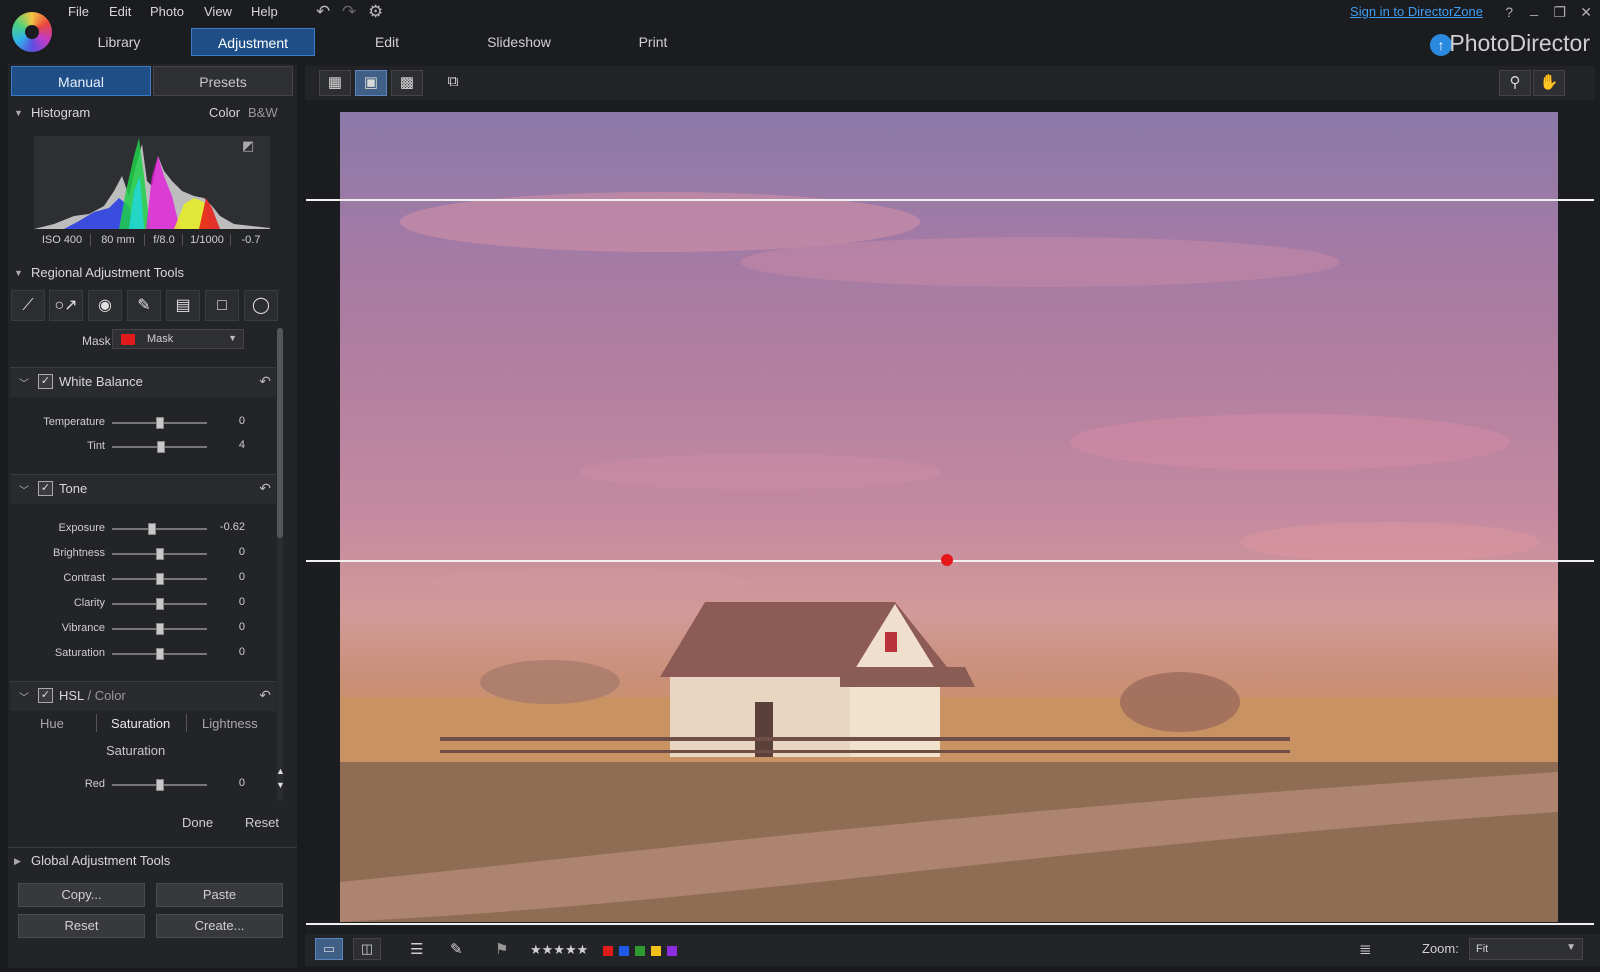 Image resolution: width=1600 pixels, height=972 pixels. I want to click on scroll-down-icon: ▼, so click(280, 785).